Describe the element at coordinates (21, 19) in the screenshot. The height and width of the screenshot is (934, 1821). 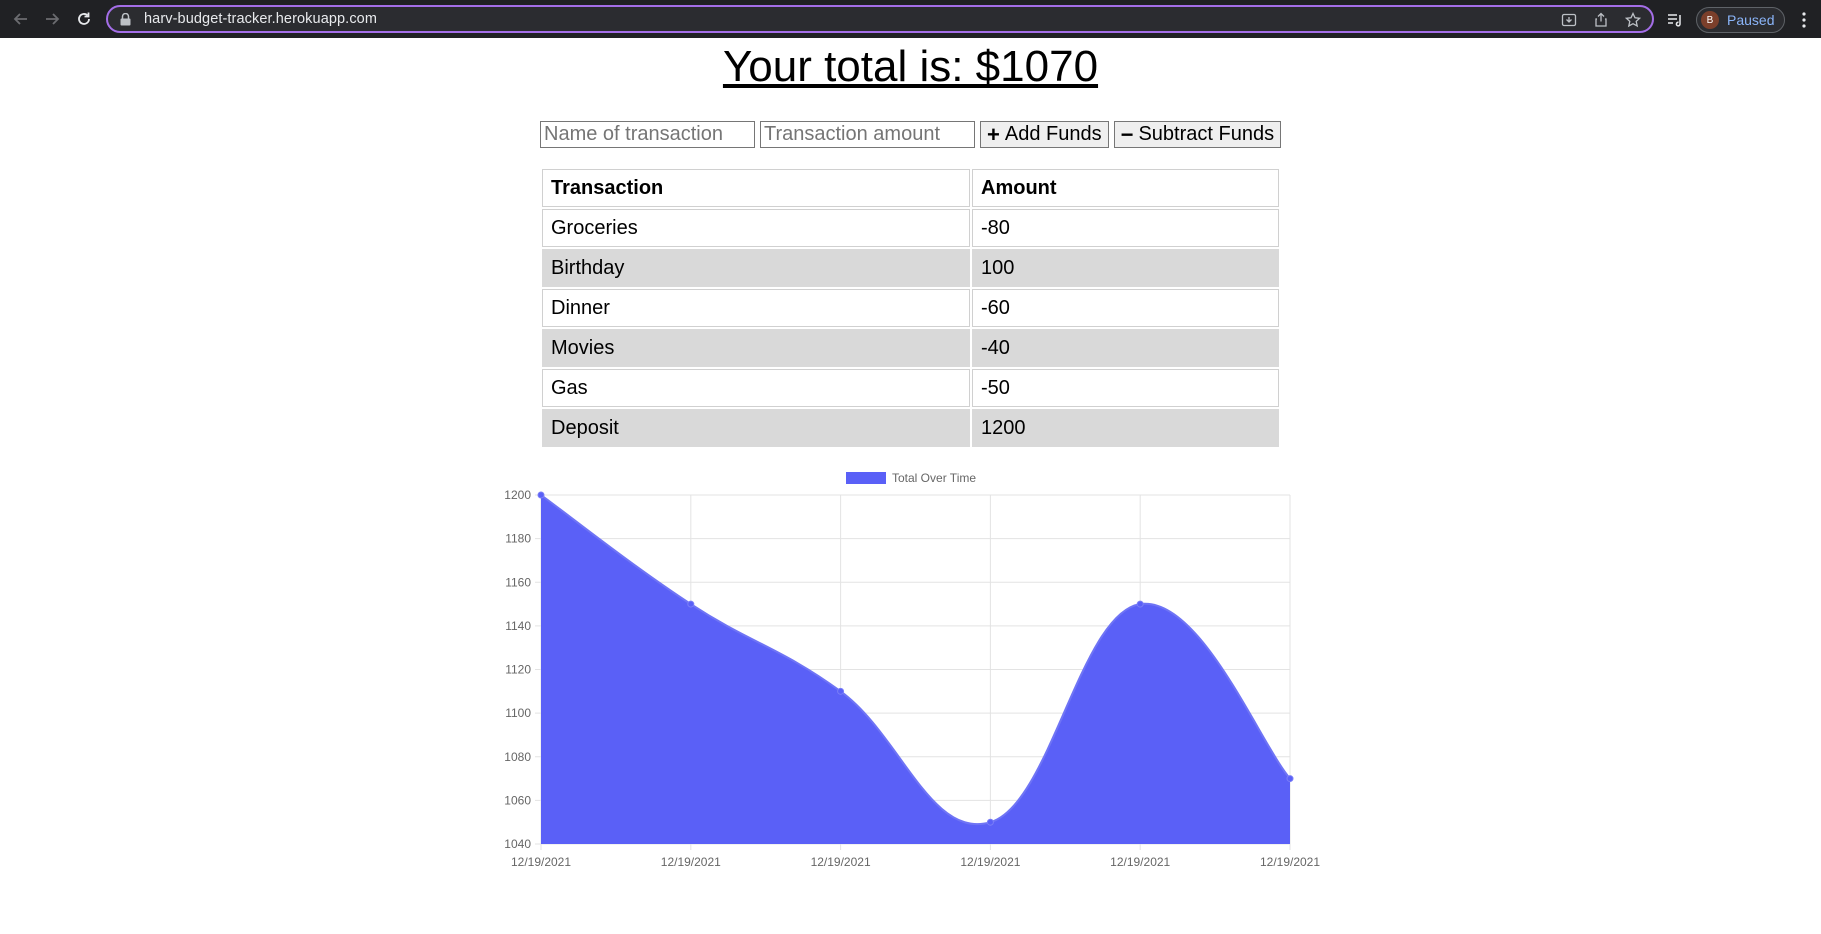
I see `back-icon` at that location.